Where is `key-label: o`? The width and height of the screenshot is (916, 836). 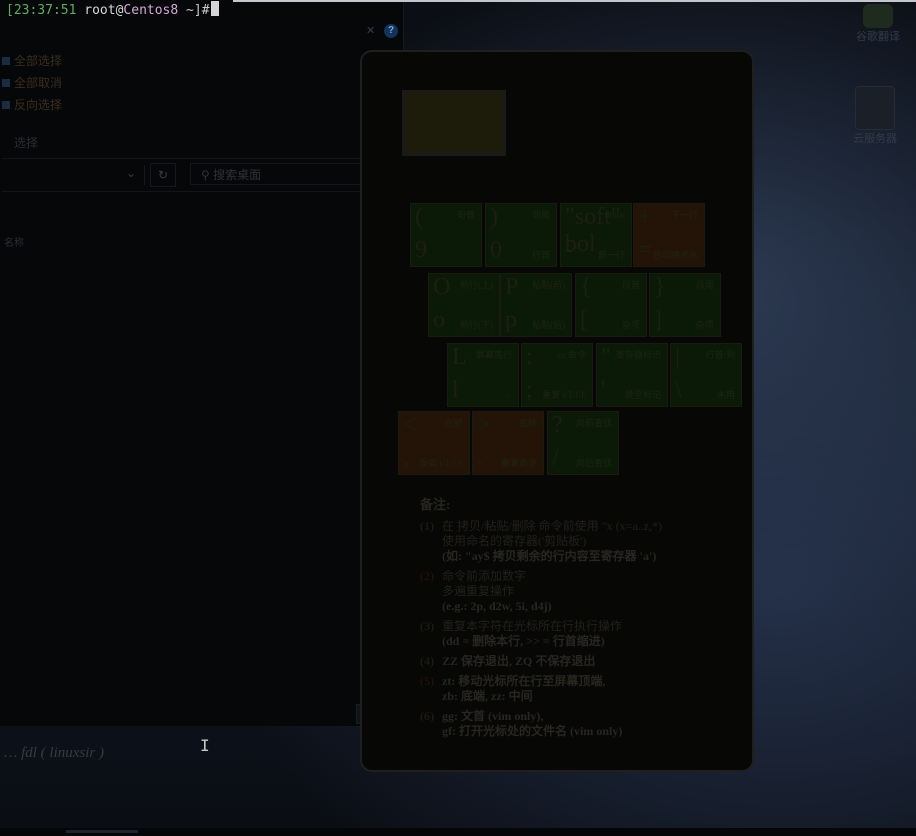 key-label: o is located at coordinates (439, 320).